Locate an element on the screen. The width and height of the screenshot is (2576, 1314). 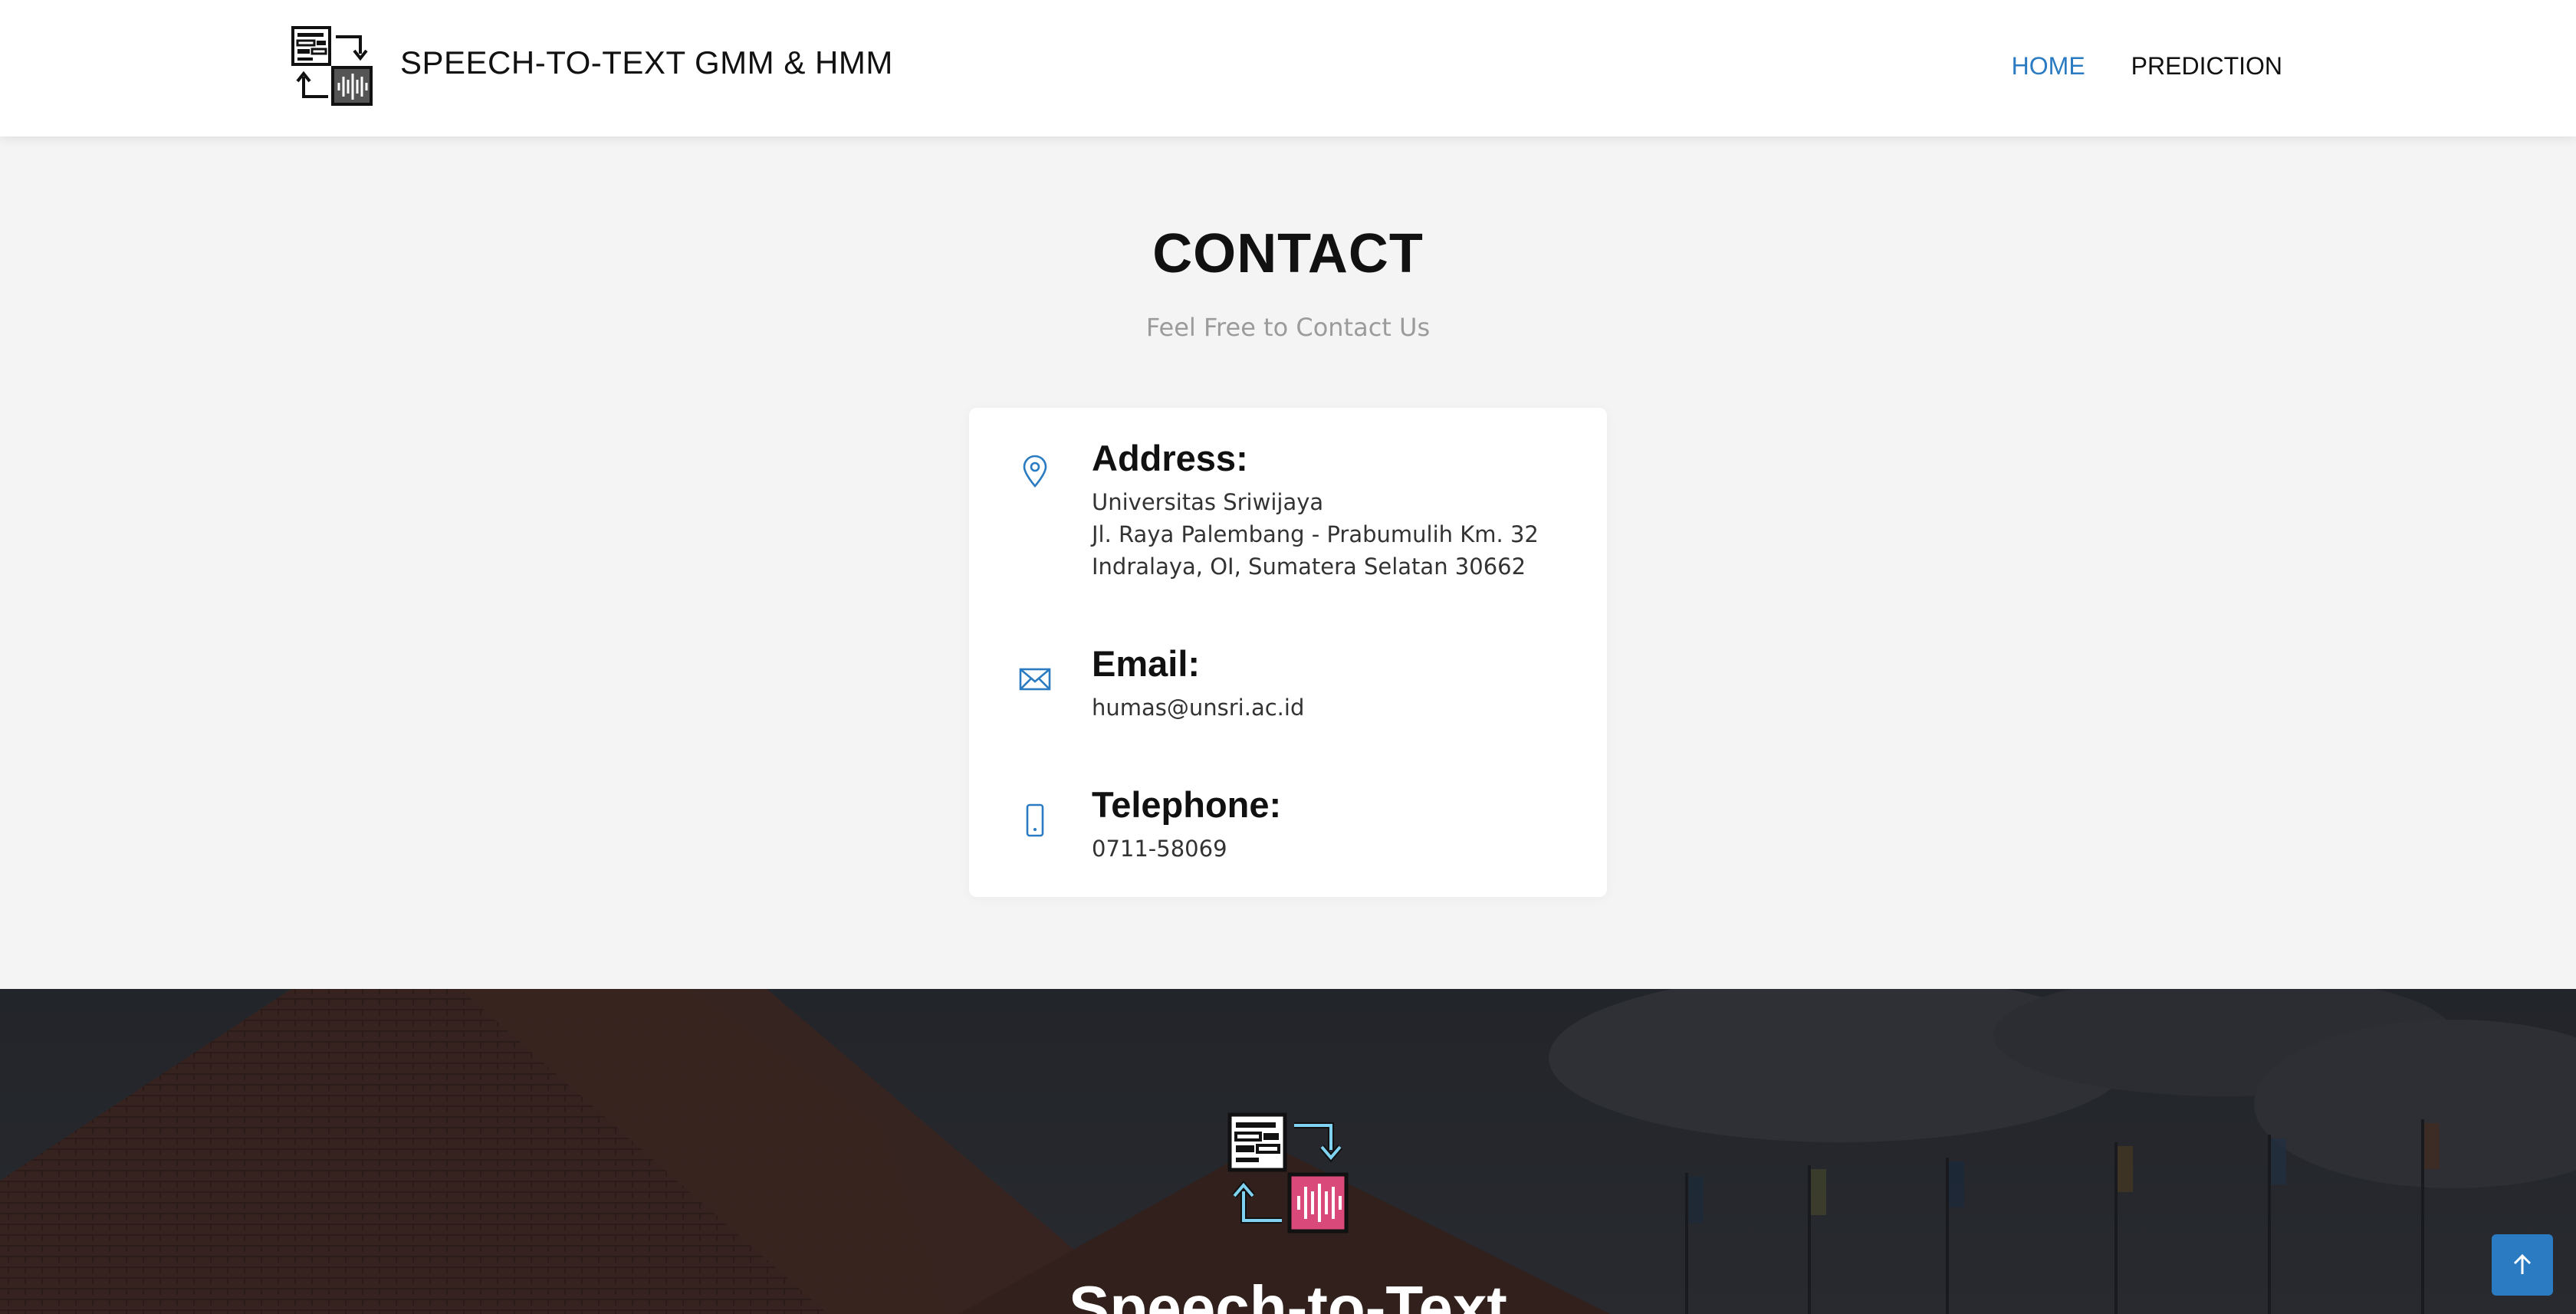
contact-title: CONTACT is located at coordinates (1288, 253).